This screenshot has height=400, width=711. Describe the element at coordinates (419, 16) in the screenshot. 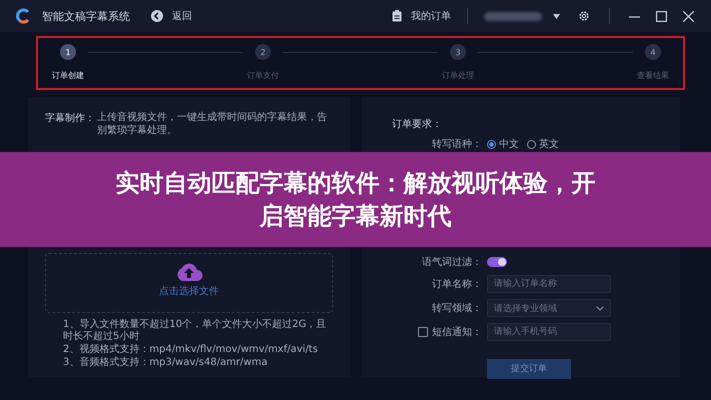

I see `my-orders-button: 我的订单` at that location.